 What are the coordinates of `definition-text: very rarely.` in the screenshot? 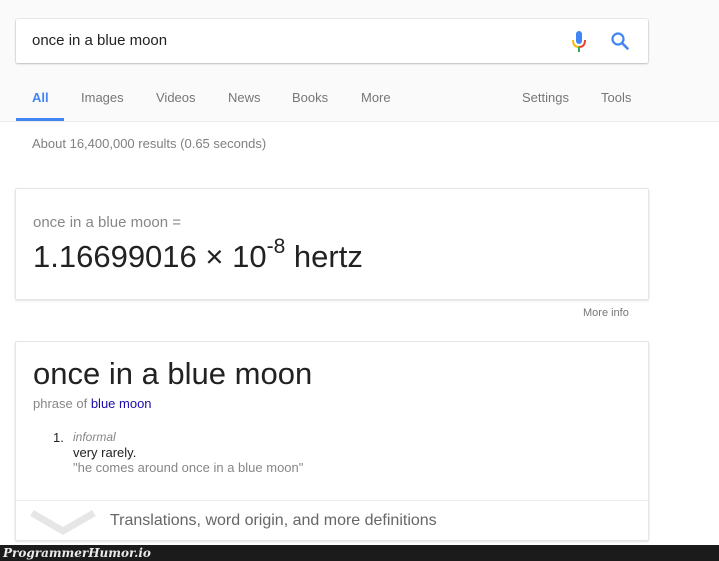 It's located at (105, 452).